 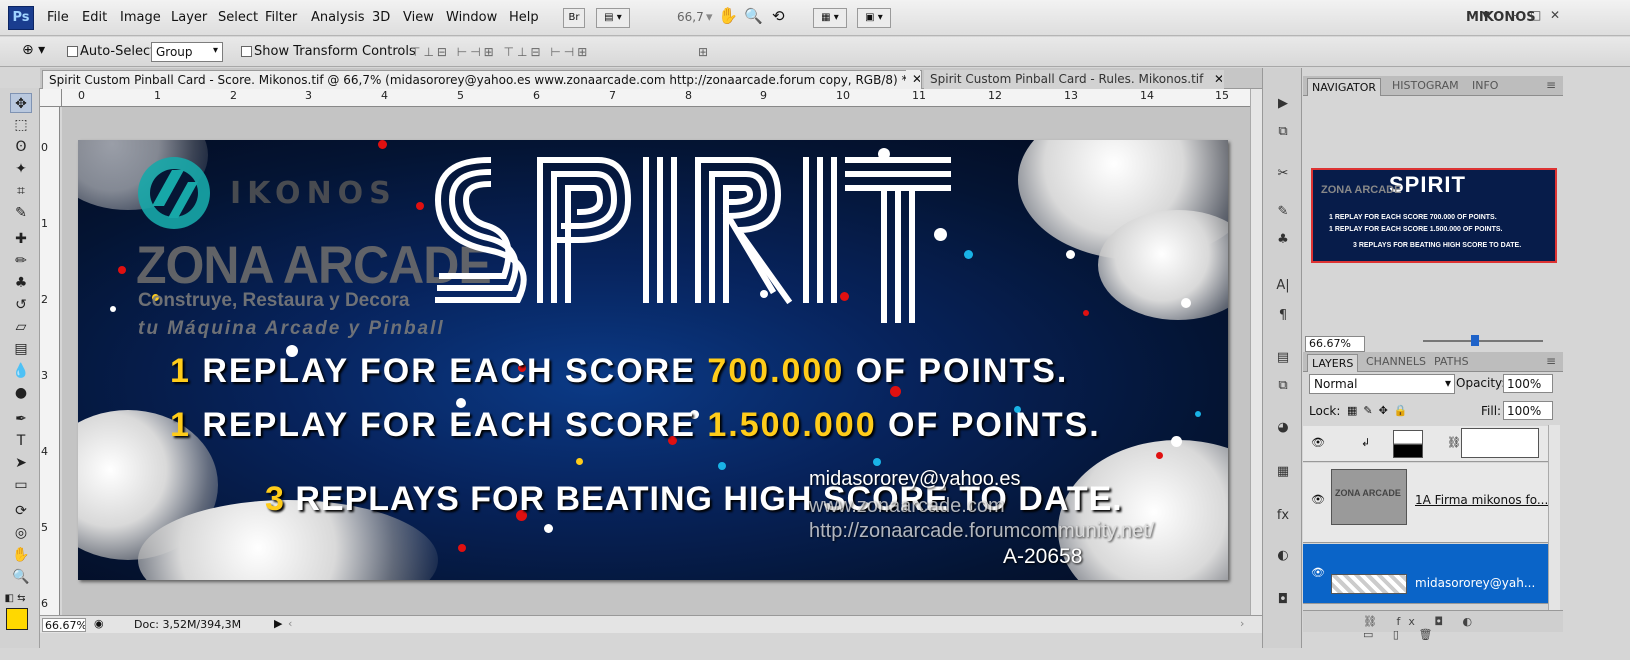 What do you see at coordinates (72, 51) in the screenshot?
I see `auto-select-checkbox` at bounding box center [72, 51].